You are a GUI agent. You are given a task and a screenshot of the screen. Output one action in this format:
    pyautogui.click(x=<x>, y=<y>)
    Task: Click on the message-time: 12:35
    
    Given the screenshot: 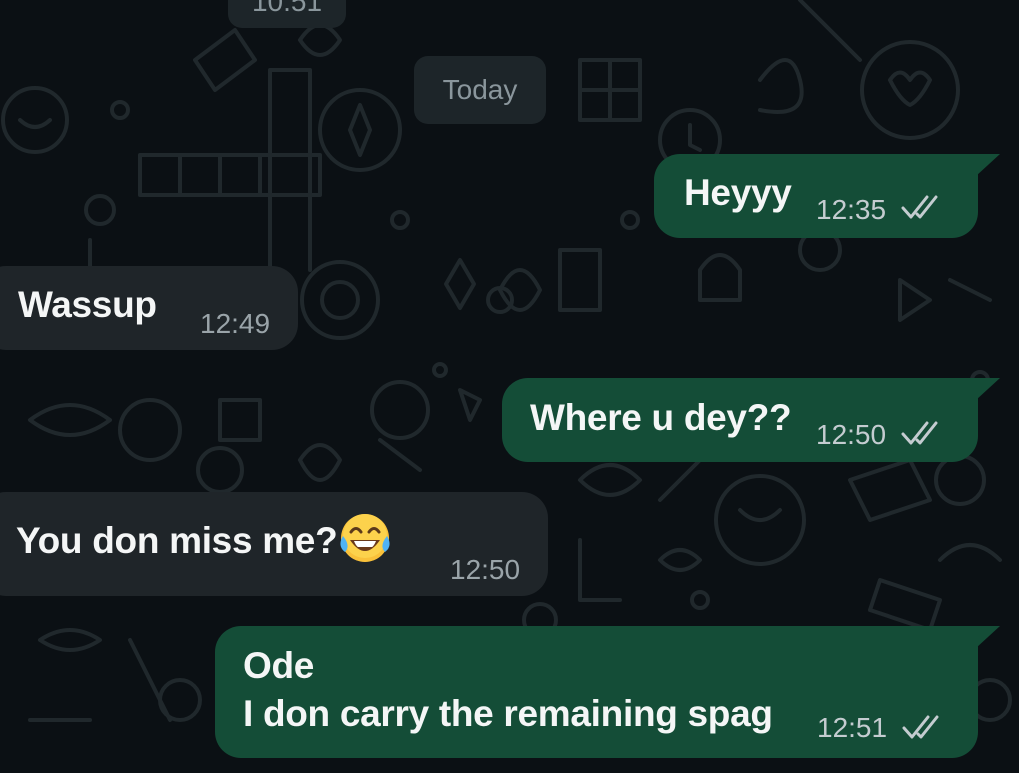 What is the action you would take?
    pyautogui.click(x=851, y=209)
    